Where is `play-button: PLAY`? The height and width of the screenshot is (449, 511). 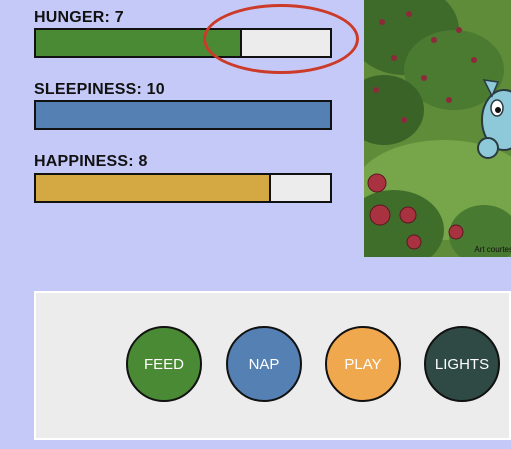 play-button: PLAY is located at coordinates (363, 364).